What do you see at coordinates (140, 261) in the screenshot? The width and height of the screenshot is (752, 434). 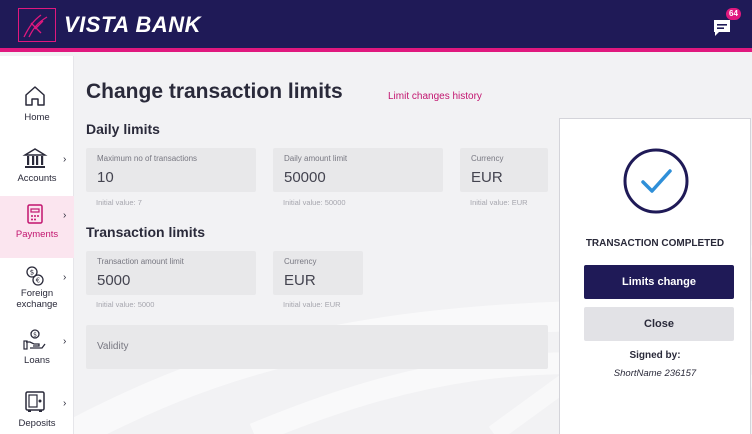 I see `field-label: Transaction amount limit` at bounding box center [140, 261].